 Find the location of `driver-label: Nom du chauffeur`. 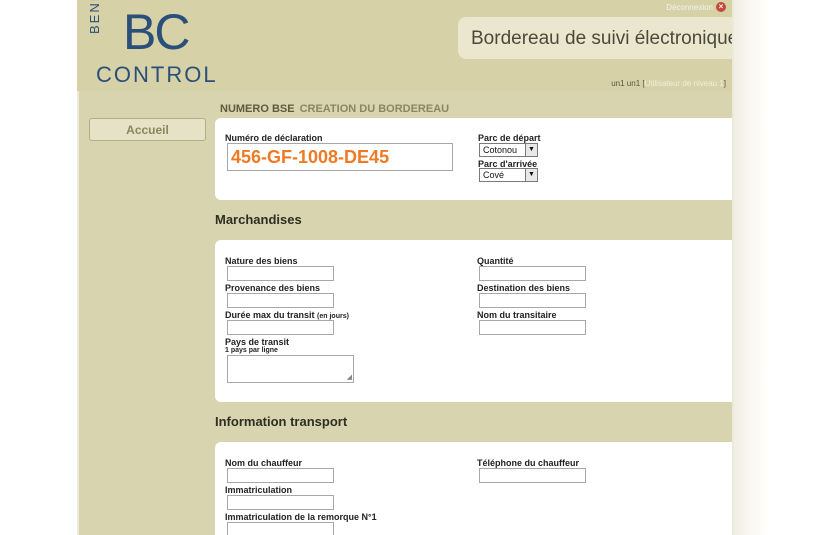

driver-label: Nom du chauffeur is located at coordinates (264, 463).